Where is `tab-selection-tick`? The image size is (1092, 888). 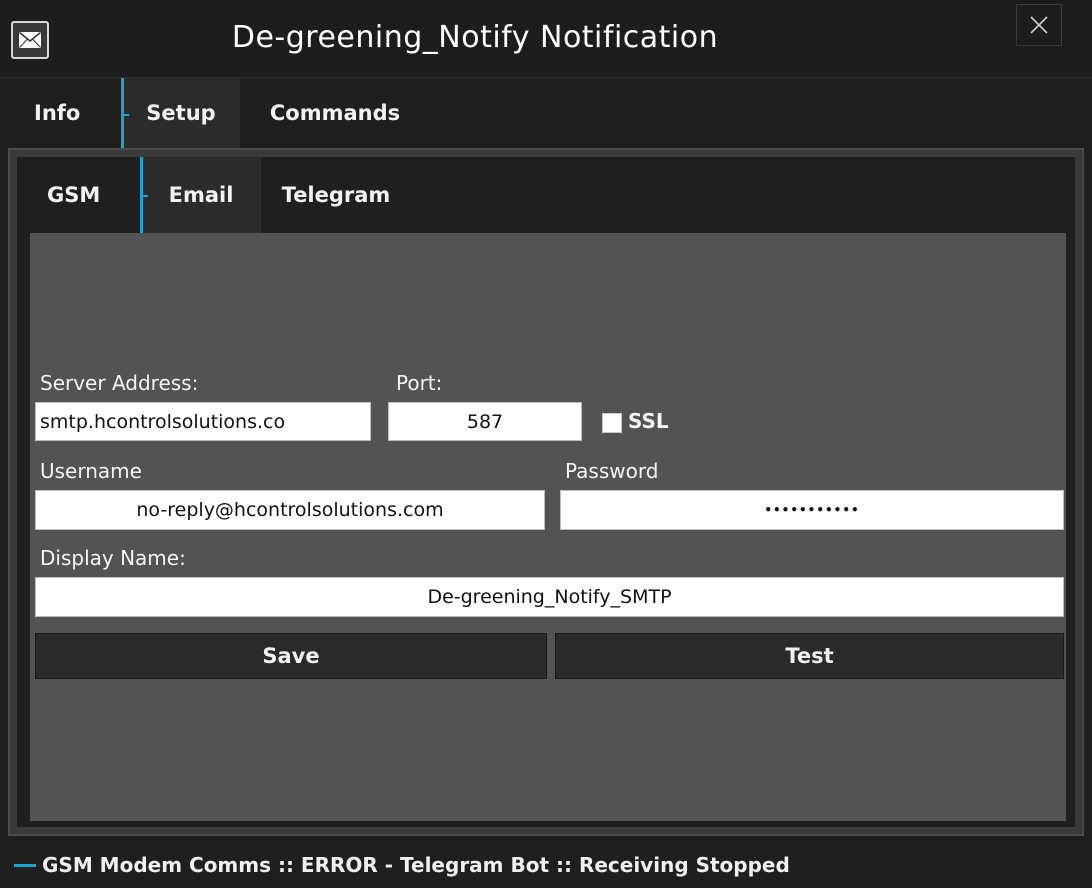 tab-selection-tick is located at coordinates (125, 115).